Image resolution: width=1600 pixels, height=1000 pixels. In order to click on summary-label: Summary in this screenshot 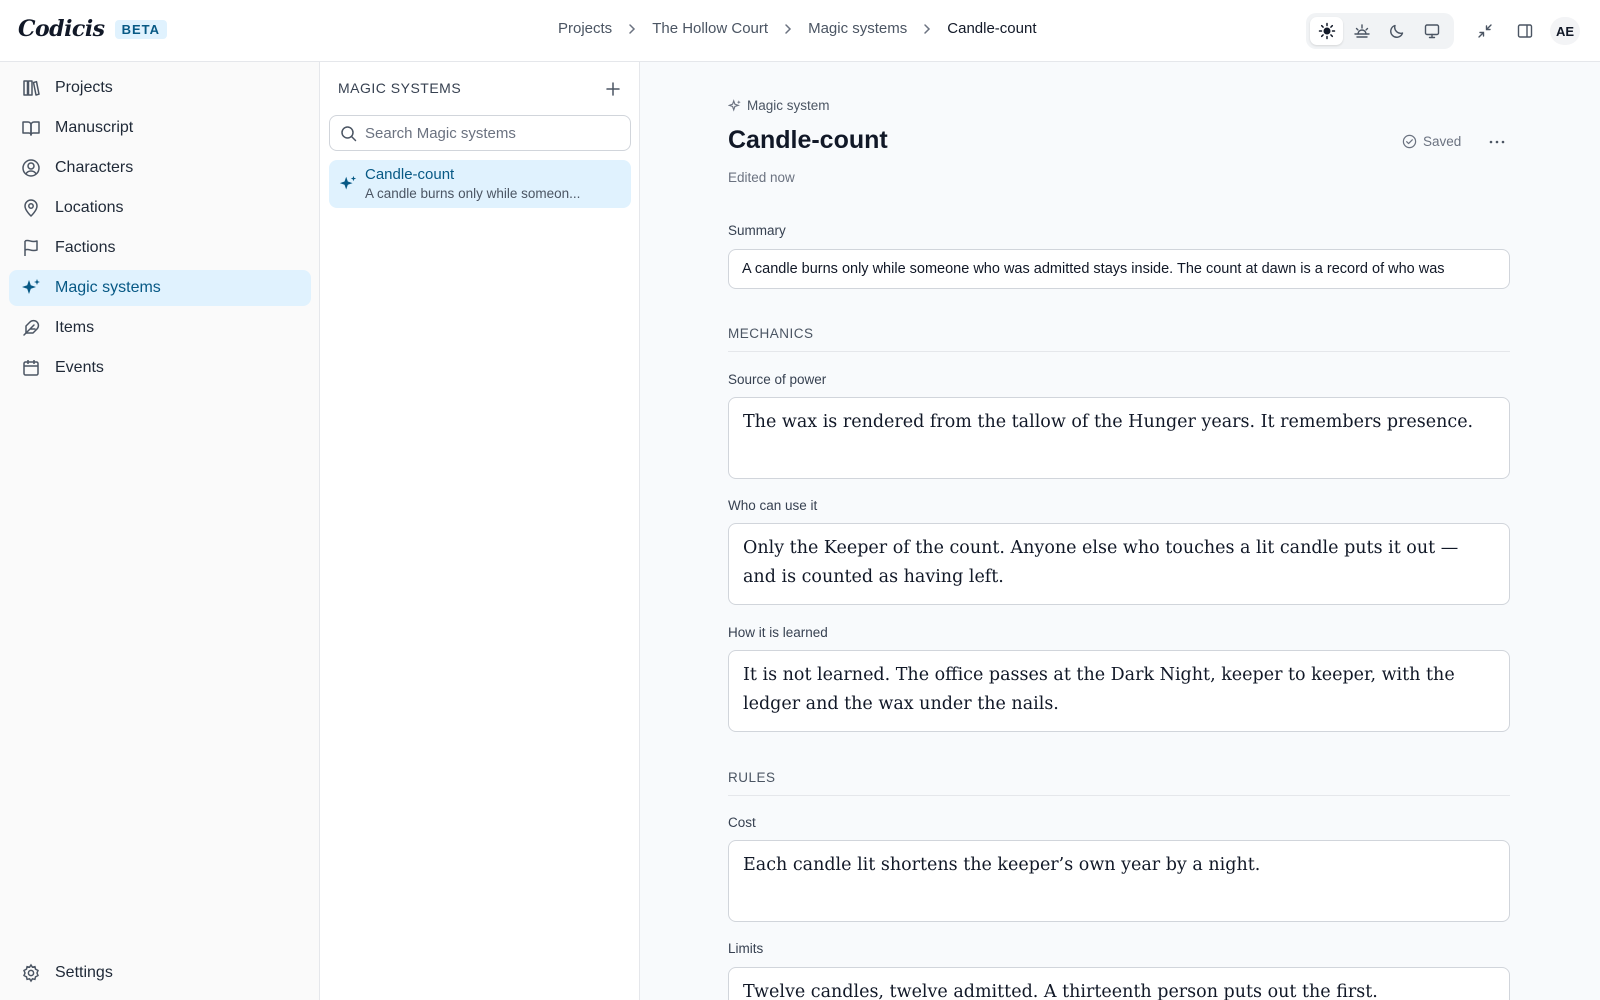, I will do `click(757, 230)`.